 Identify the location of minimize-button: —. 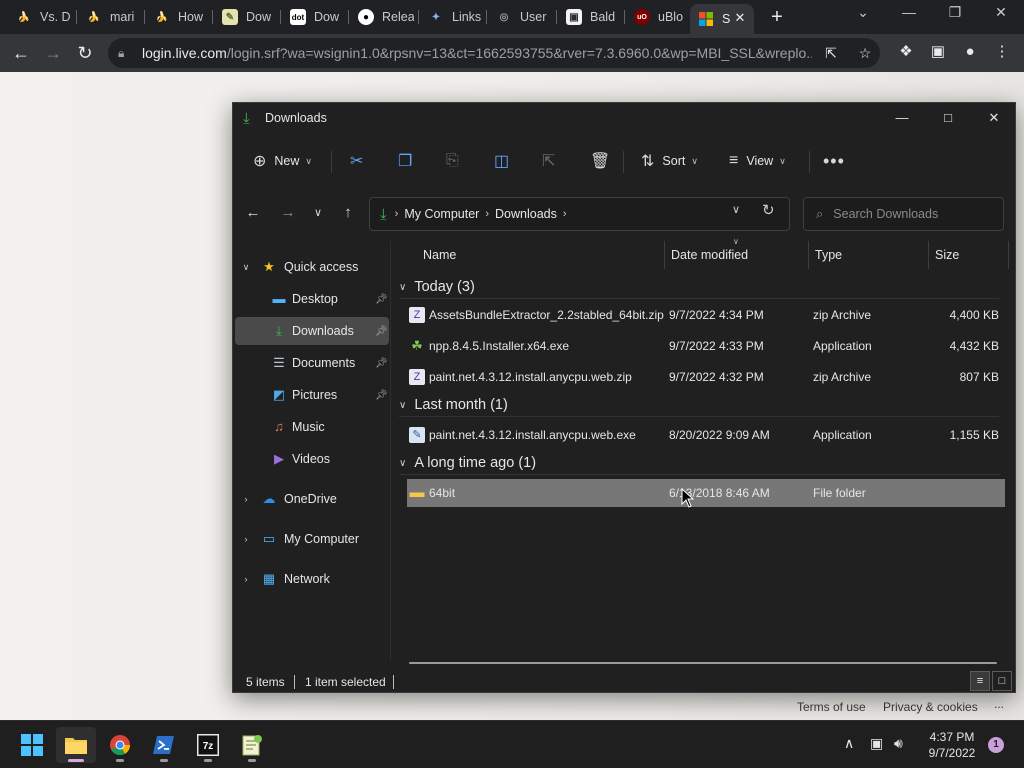
(902, 118).